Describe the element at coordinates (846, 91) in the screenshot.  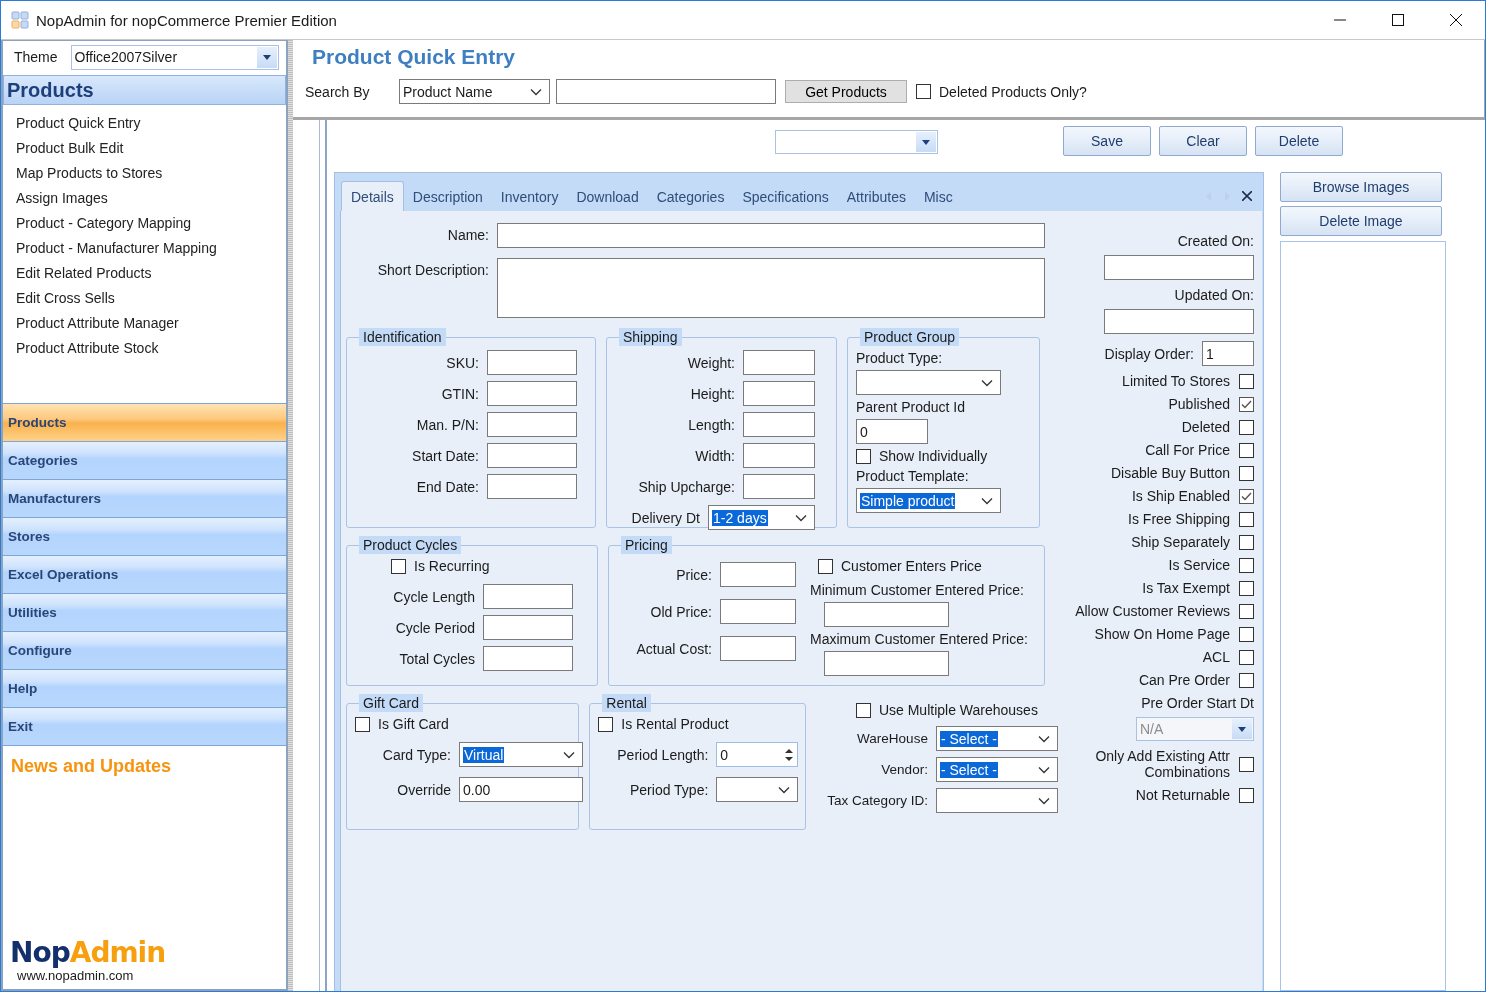
I see `get-products-button: Get Products` at that location.